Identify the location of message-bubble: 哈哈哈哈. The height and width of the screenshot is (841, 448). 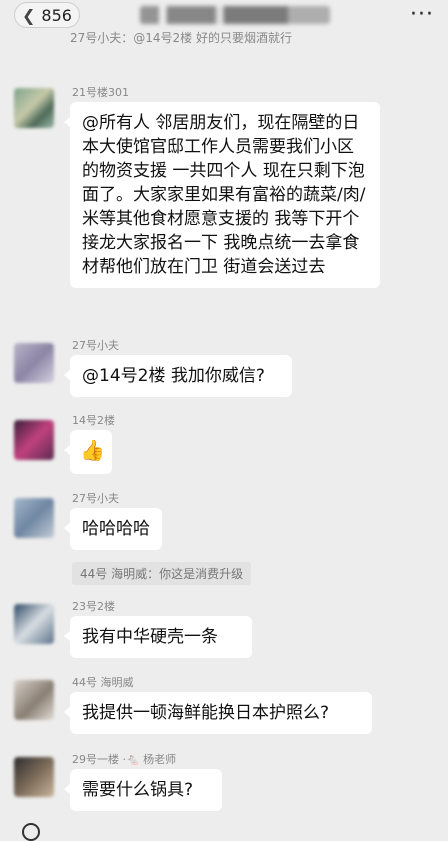
(113, 529).